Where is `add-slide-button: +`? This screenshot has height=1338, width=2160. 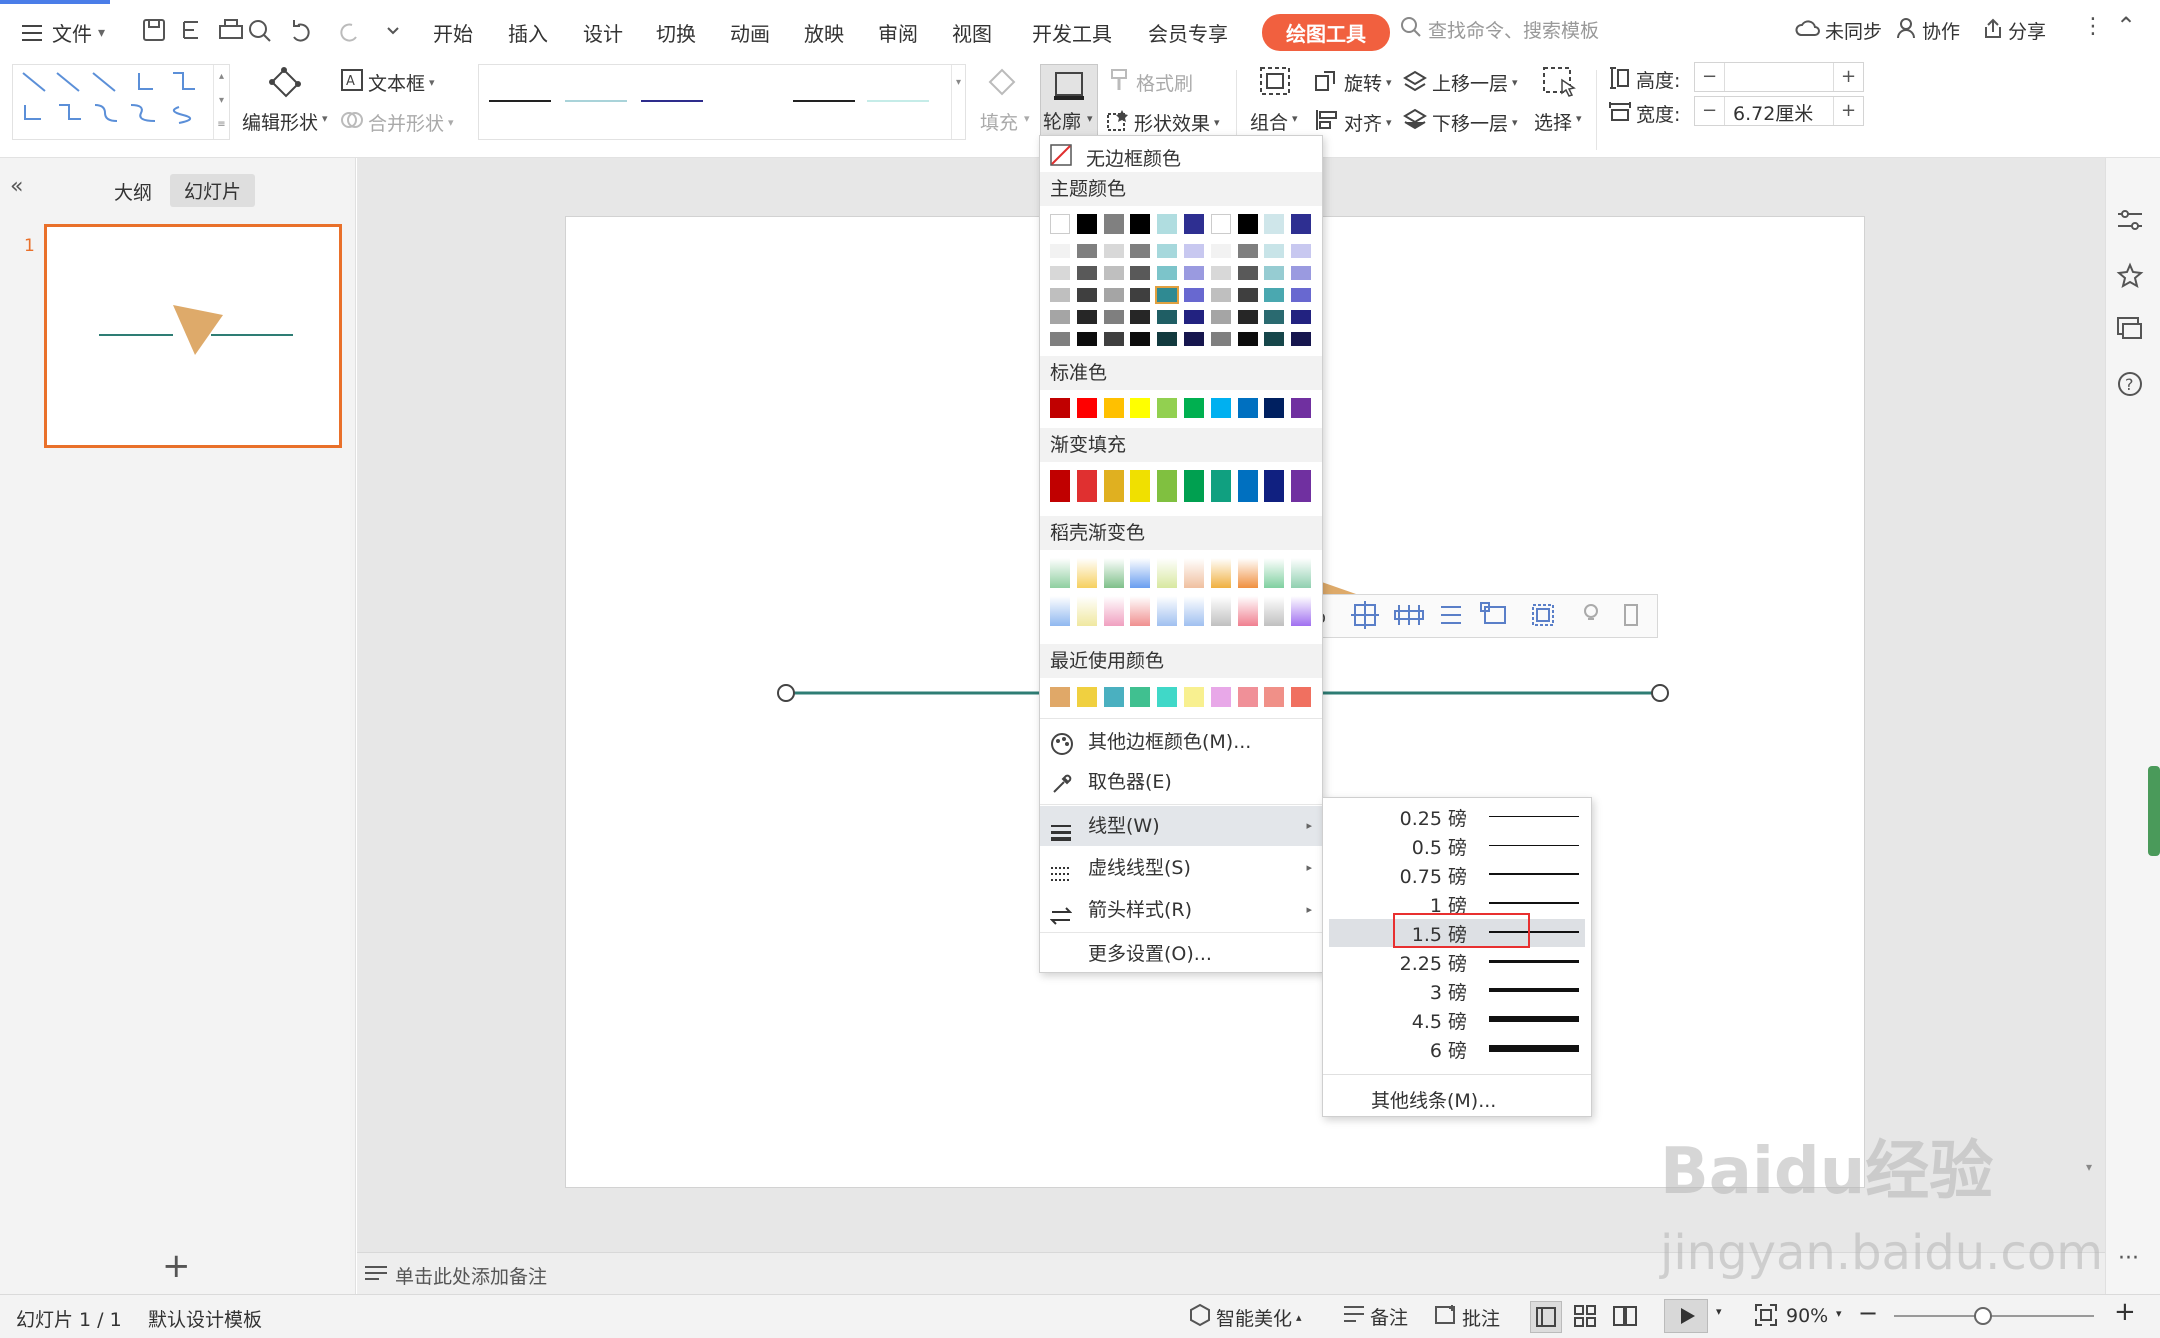
add-slide-button: + is located at coordinates (176, 1266).